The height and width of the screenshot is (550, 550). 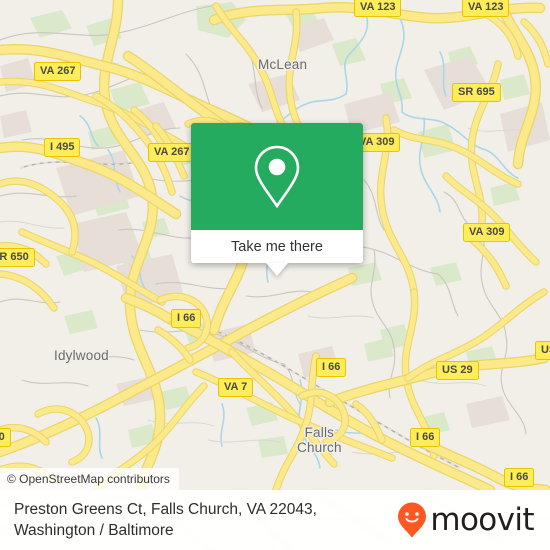 What do you see at coordinates (476, 92) in the screenshot?
I see `highway-shield-sr-695: SR 695` at bounding box center [476, 92].